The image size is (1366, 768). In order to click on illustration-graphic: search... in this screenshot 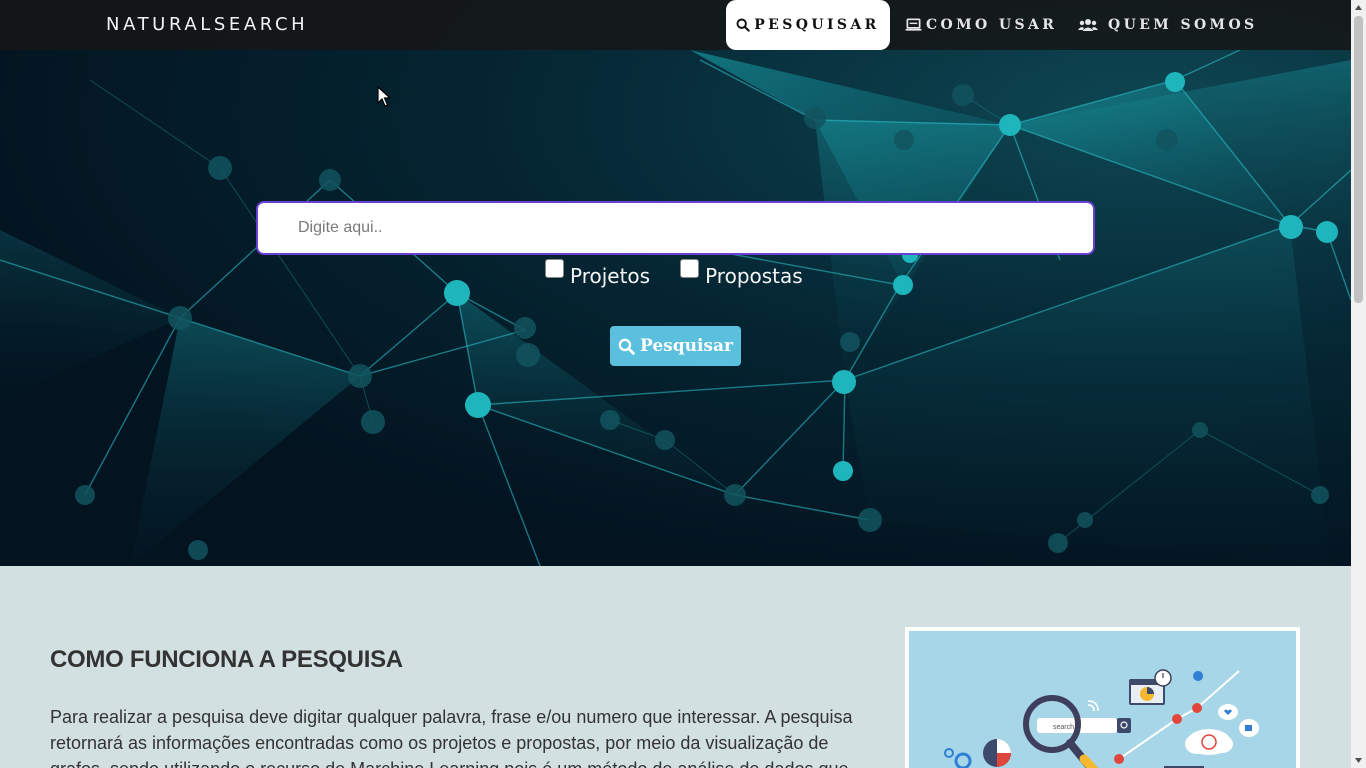, I will do `click(1101, 718)`.